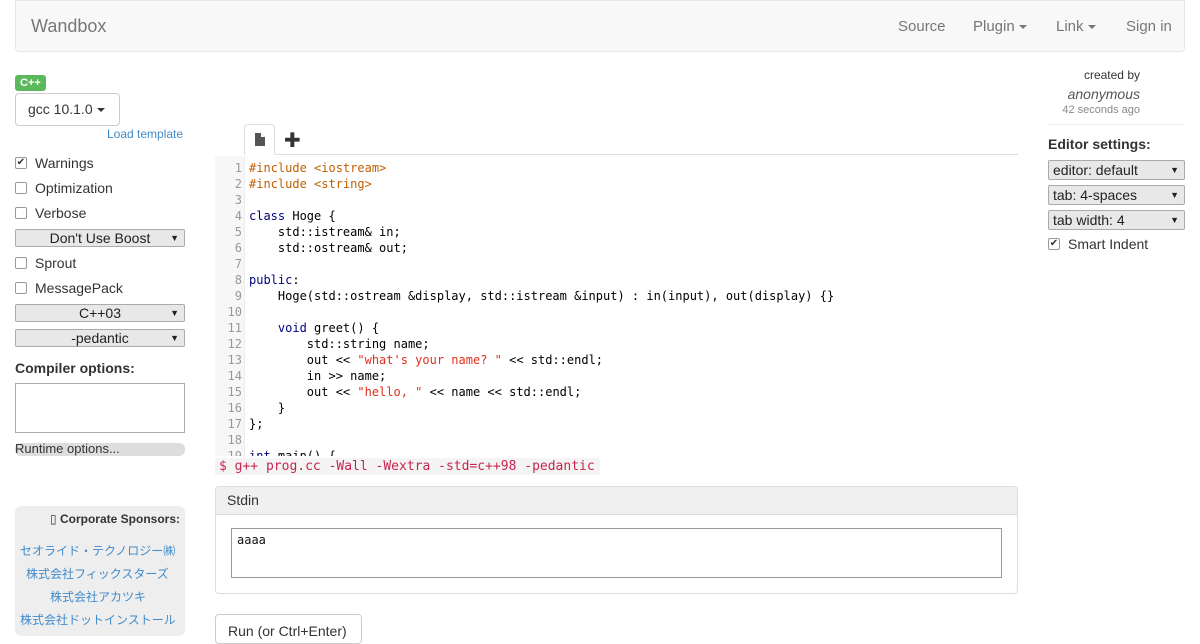 The width and height of the screenshot is (1200, 644). I want to click on compiler-select: gcc 10.1.0, so click(67, 109).